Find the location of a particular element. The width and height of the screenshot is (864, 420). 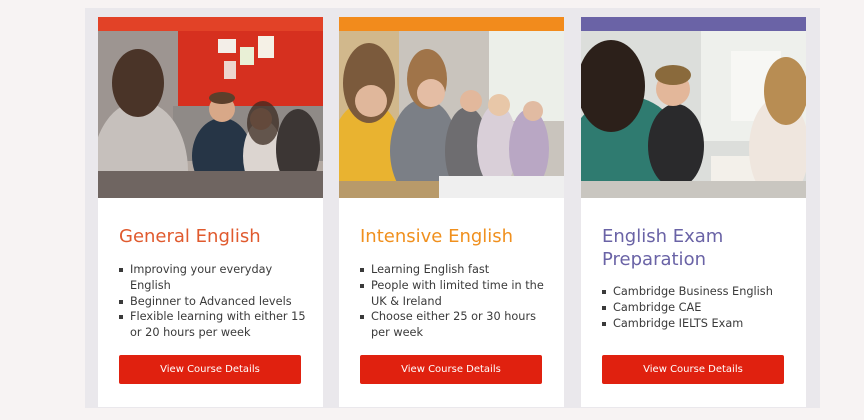

list-item: Learning English fast is located at coordinates (457, 270).